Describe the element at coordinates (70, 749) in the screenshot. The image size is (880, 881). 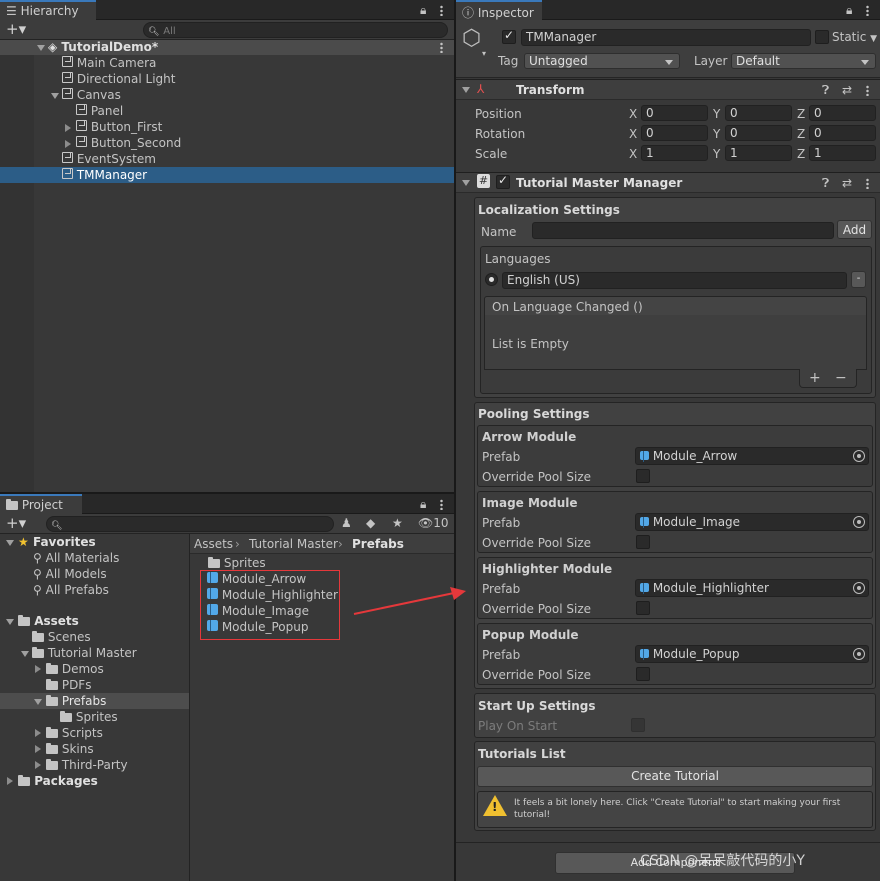
I see `folder-skins: Skins` at that location.